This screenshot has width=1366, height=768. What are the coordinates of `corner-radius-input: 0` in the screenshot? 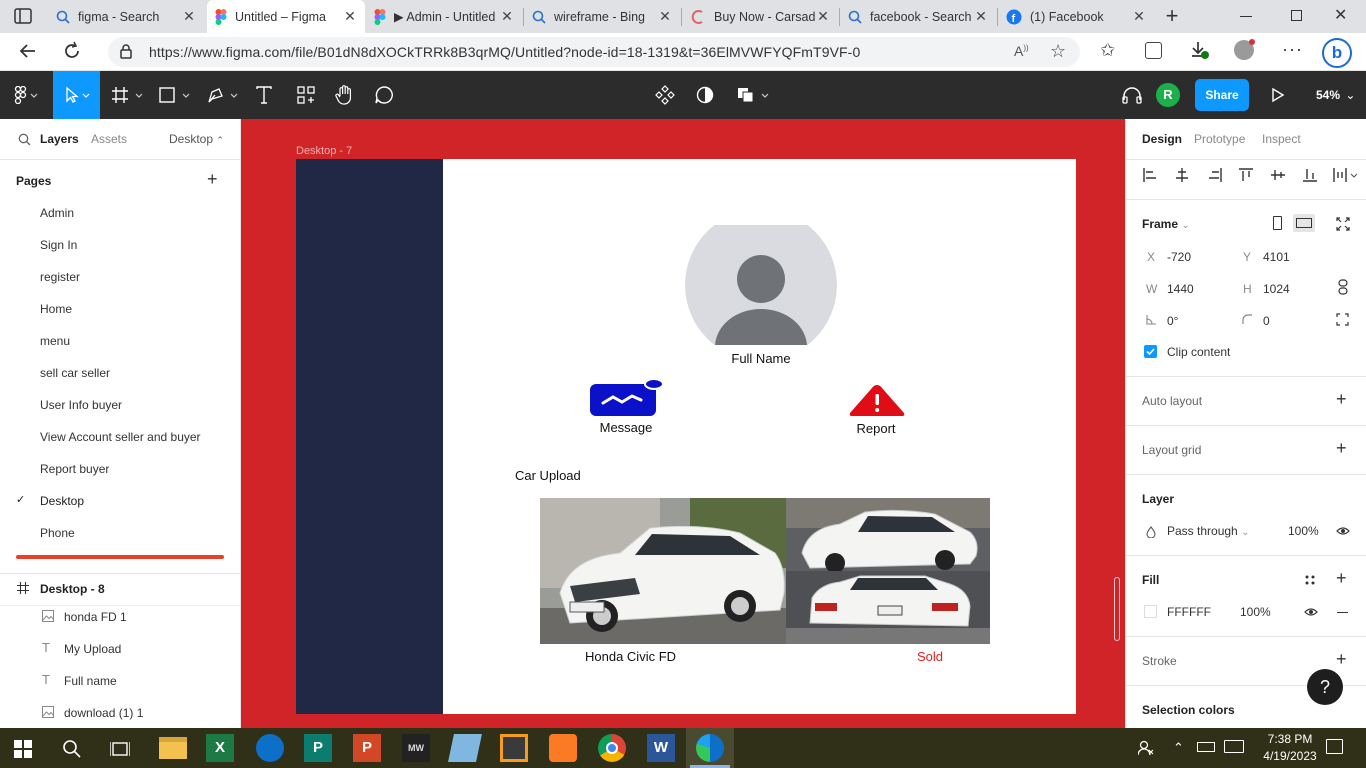 It's located at (1266, 321).